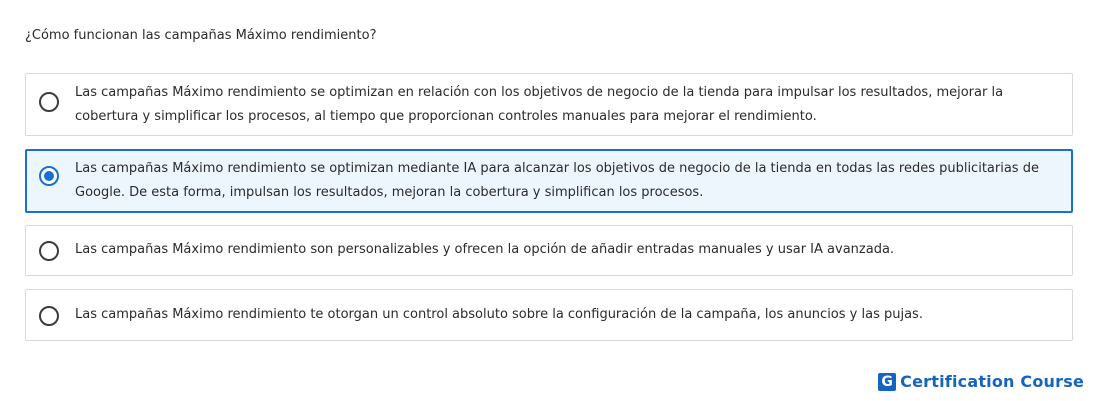 The height and width of the screenshot is (401, 1100). Describe the element at coordinates (992, 381) in the screenshot. I see `brand-name: Certification Course` at that location.